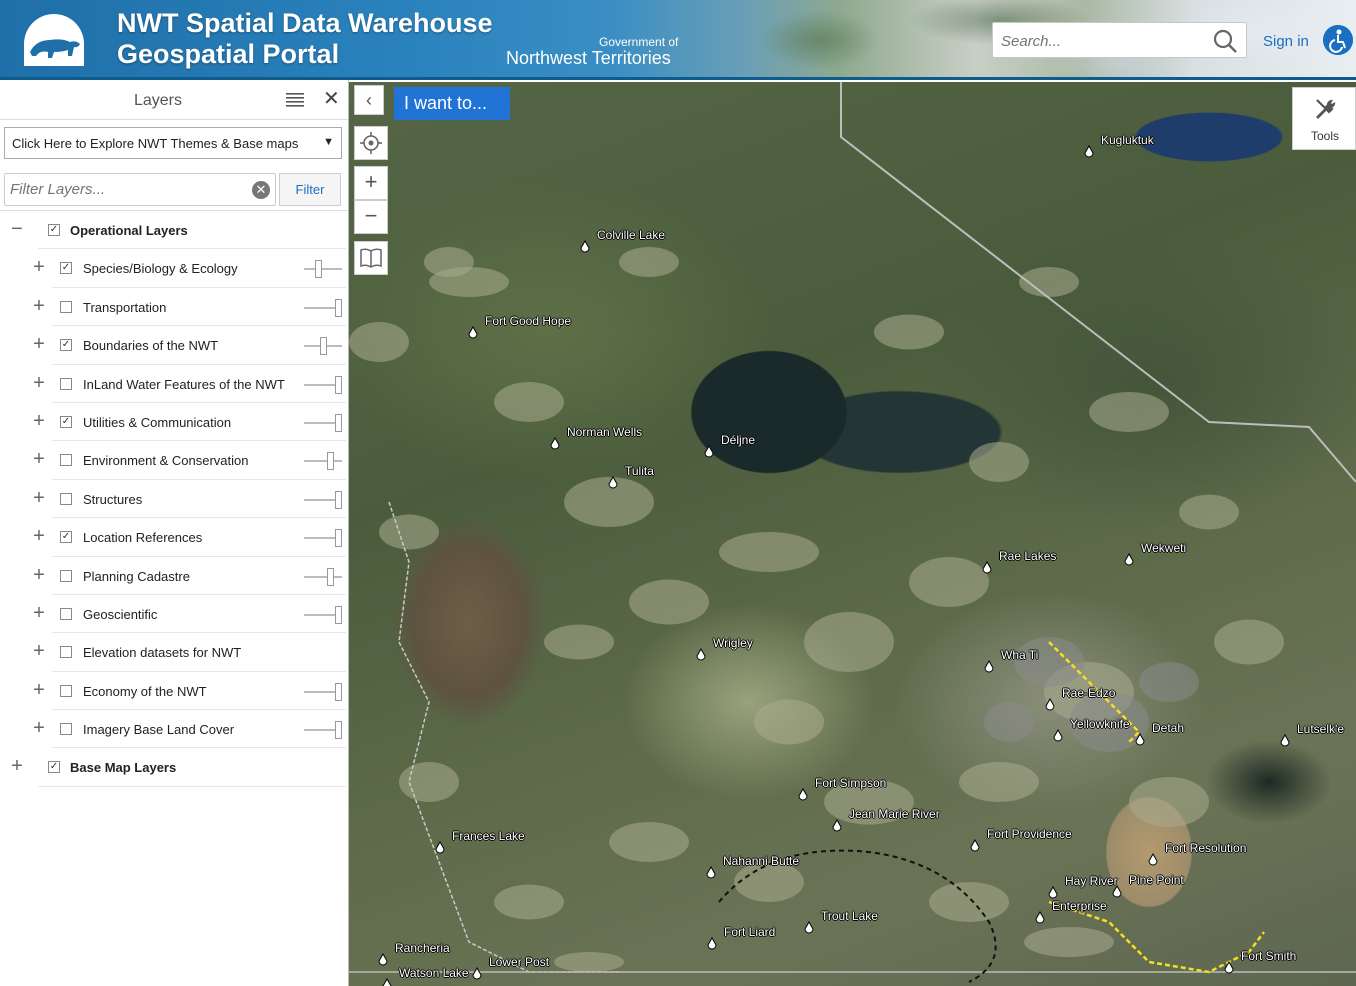 The image size is (1356, 986). Describe the element at coordinates (369, 100) in the screenshot. I see `collapse-panel-button: ‹` at that location.